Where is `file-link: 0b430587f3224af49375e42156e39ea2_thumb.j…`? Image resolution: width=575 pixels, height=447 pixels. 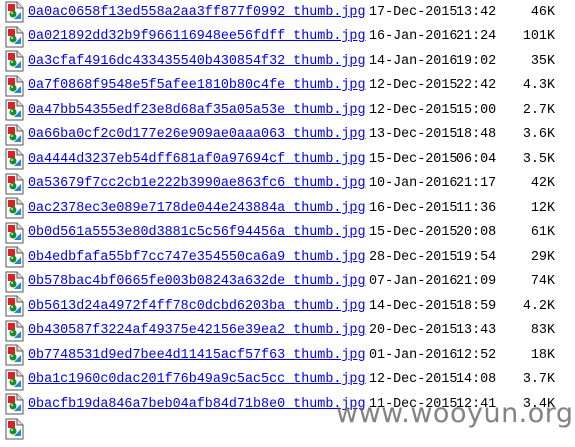 file-link: 0b430587f3224af49375e42156e39ea2_thumb.j… is located at coordinates (197, 330).